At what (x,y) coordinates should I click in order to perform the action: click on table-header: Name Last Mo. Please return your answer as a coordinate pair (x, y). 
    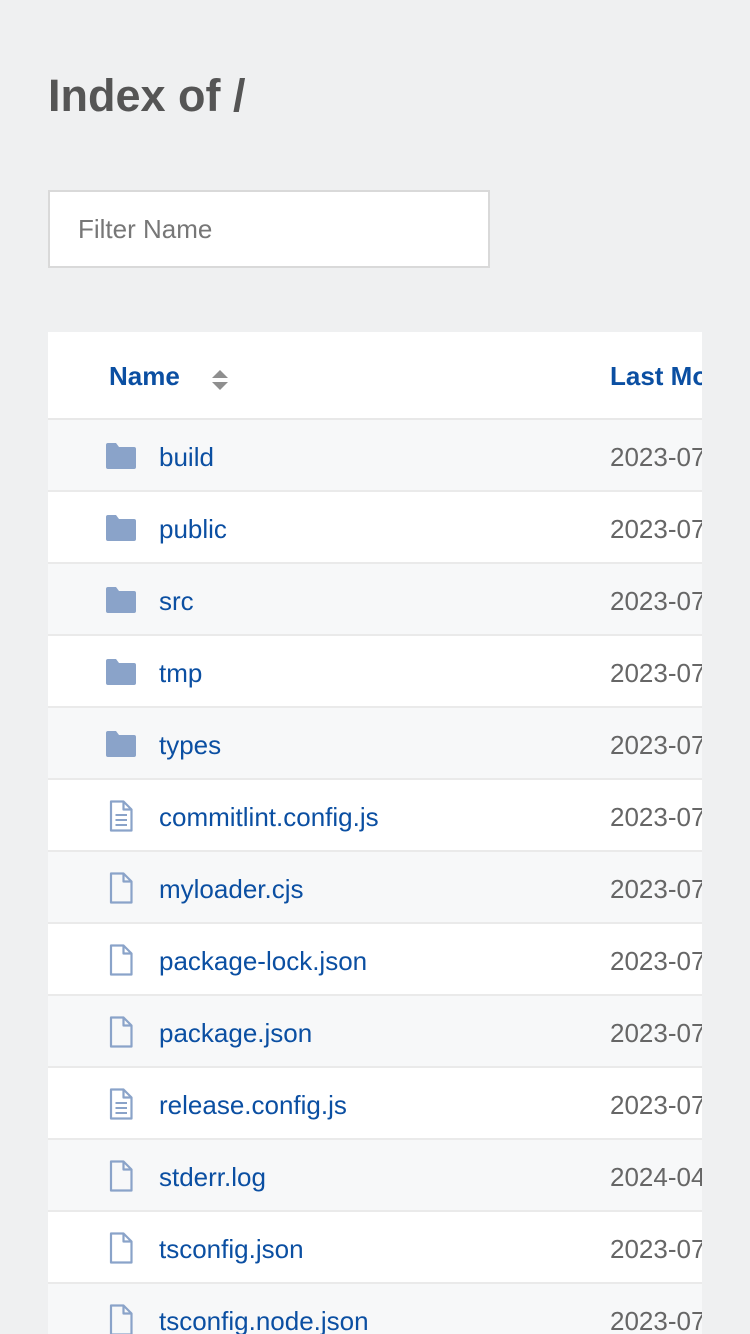
    Looking at the image, I should click on (375, 376).